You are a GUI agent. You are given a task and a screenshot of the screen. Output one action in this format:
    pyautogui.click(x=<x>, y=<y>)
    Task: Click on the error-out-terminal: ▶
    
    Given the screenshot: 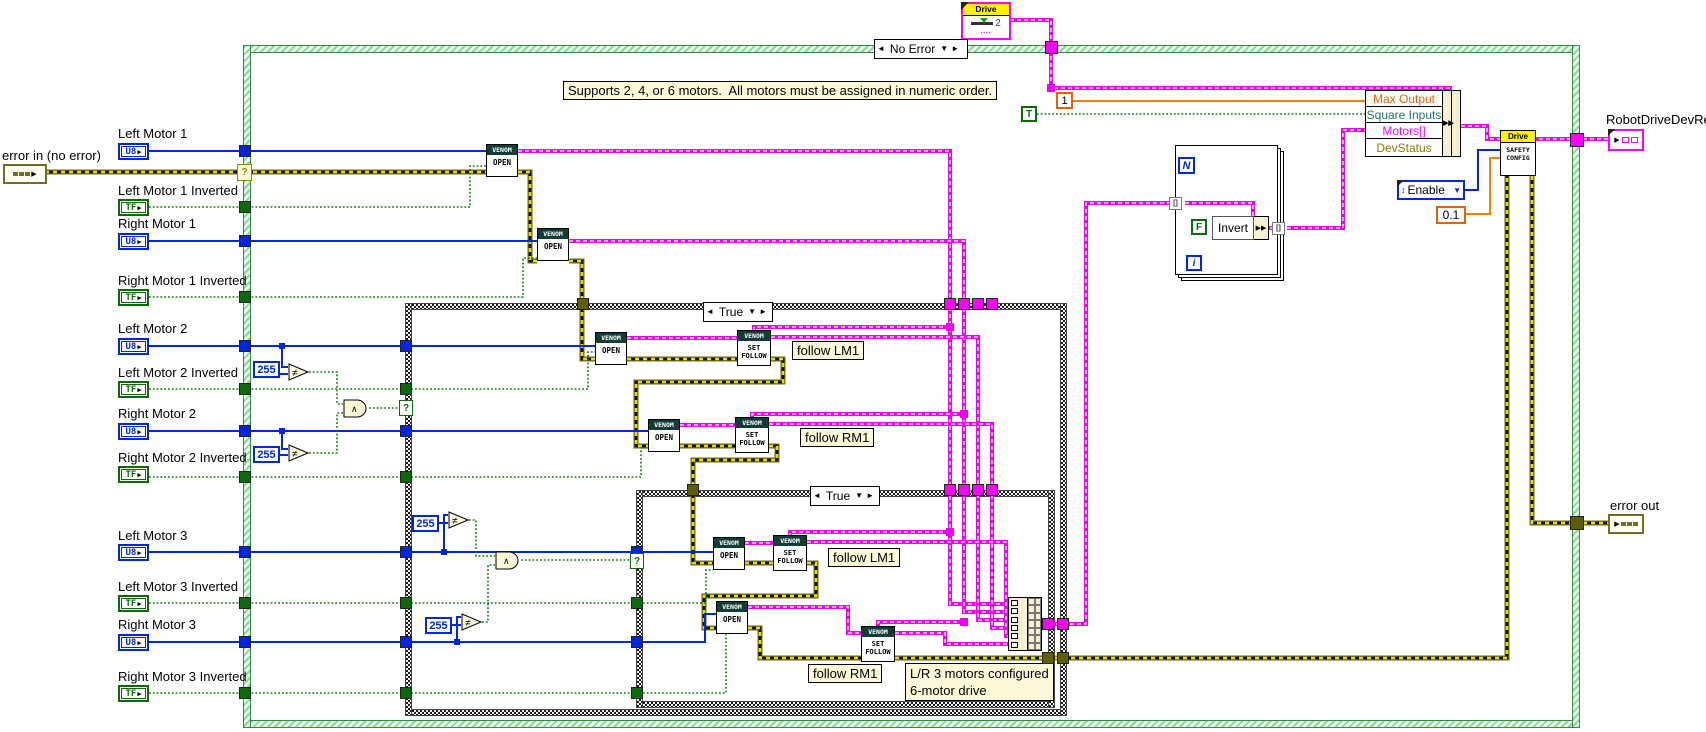 What is the action you would take?
    pyautogui.click(x=1626, y=524)
    